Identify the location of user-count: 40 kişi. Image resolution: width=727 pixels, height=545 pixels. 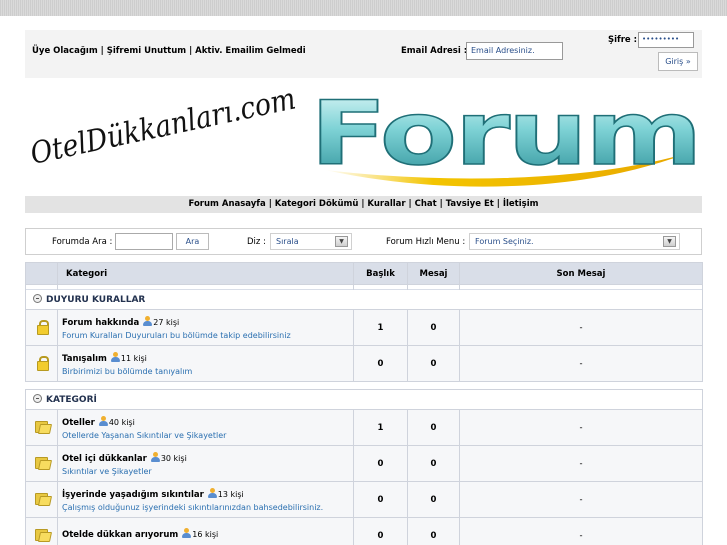
(121, 422).